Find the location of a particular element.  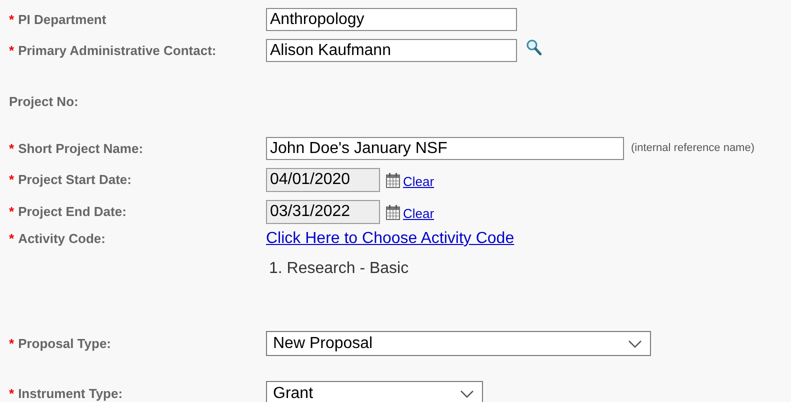

date-field: 04/01/2020 is located at coordinates (323, 180).